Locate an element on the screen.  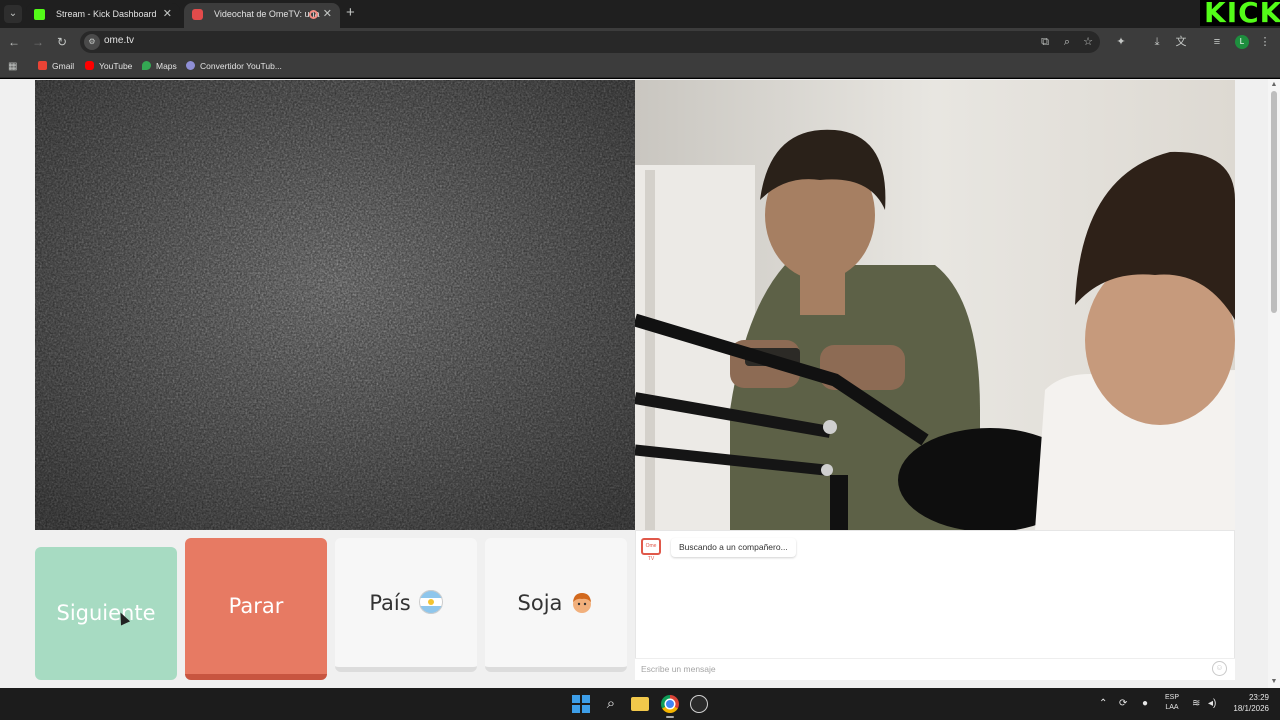
apps-grid-icon: ▦ is located at coordinates (13, 66).